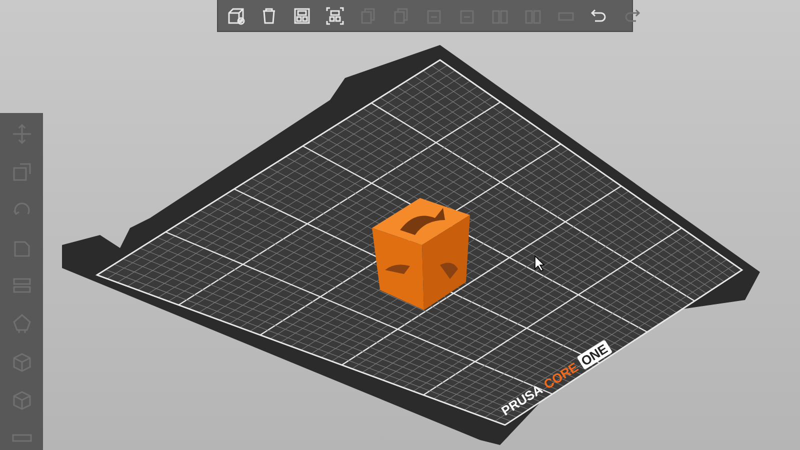 The width and height of the screenshot is (800, 450). What do you see at coordinates (539, 263) in the screenshot?
I see `mouse-cursor-icon` at bounding box center [539, 263].